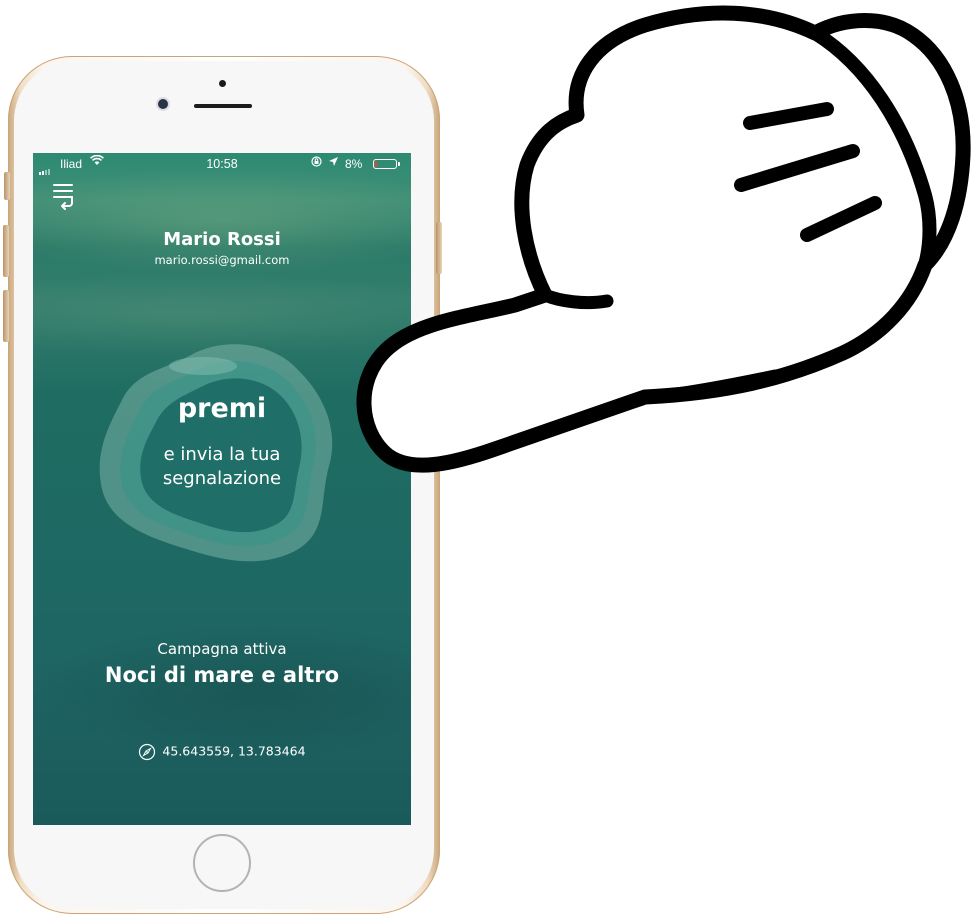  I want to click on front-camera-icon, so click(163, 104).